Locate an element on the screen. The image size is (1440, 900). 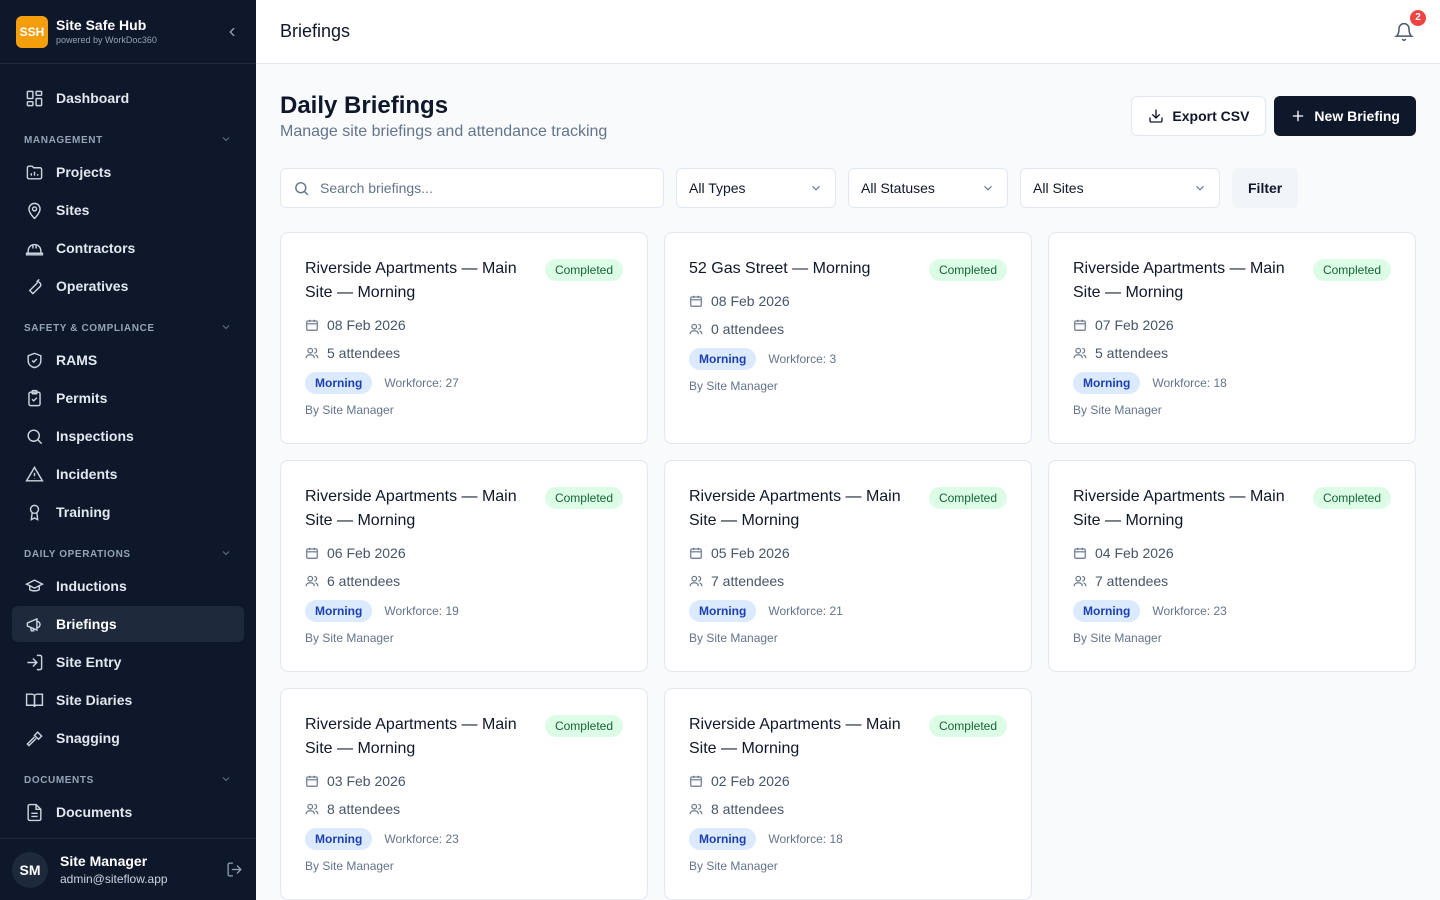
collapse-sidebar-icon is located at coordinates (232, 32).